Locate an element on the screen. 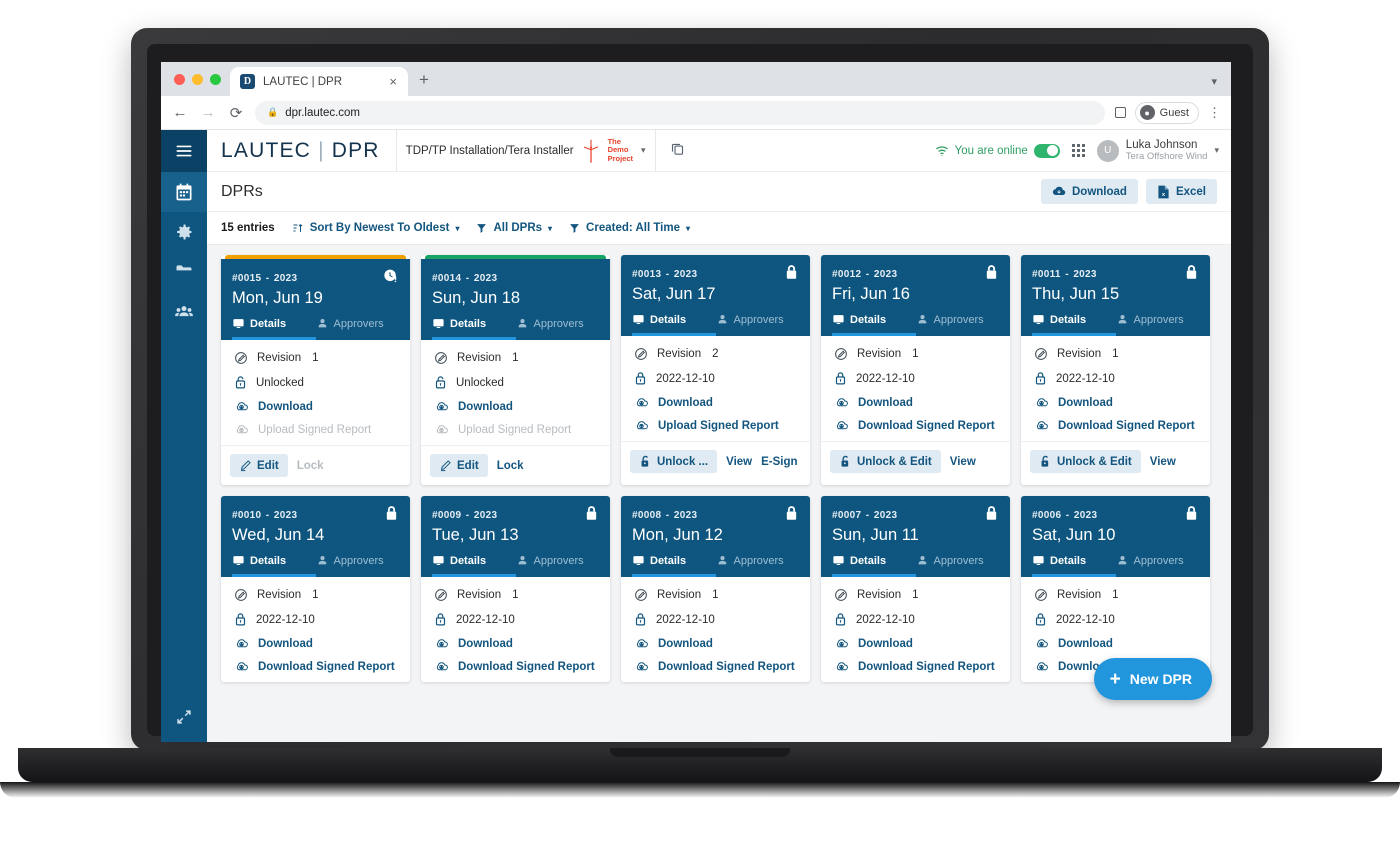 The image size is (1400, 855). online-toggle is located at coordinates (1046, 150).